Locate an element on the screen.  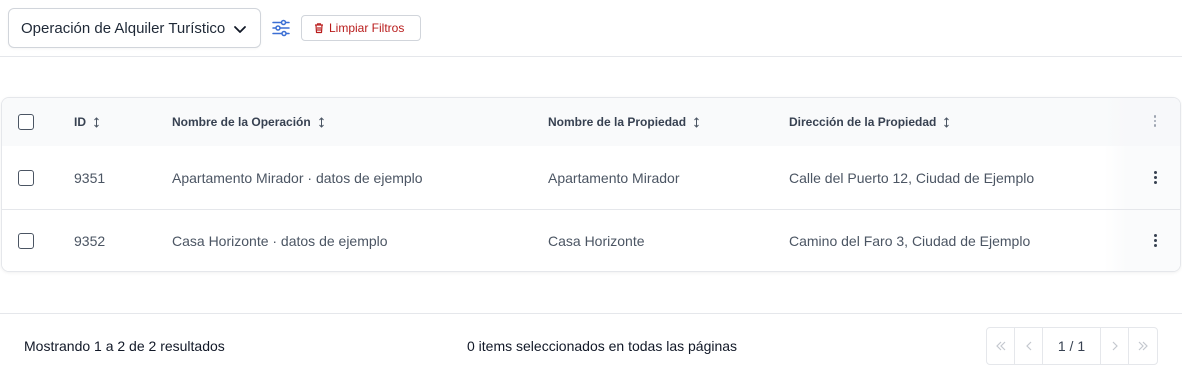
previous-page-button is located at coordinates (1029, 346).